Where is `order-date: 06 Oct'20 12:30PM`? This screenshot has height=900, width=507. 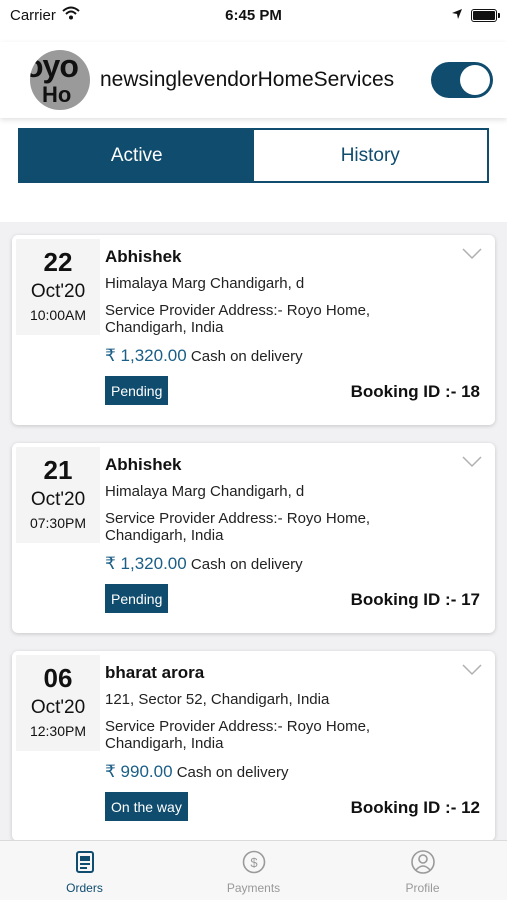 order-date: 06 Oct'20 12:30PM is located at coordinates (58, 703).